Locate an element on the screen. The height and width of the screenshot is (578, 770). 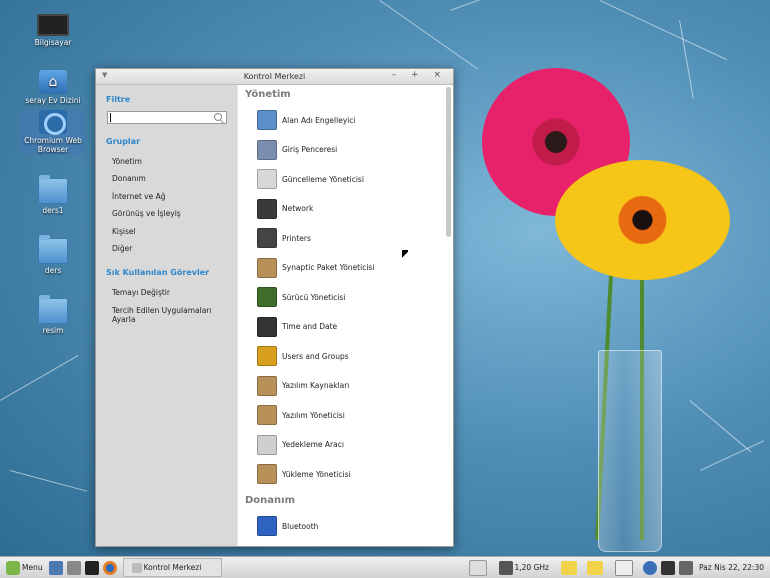
network-tray-icon is located at coordinates (623, 567).